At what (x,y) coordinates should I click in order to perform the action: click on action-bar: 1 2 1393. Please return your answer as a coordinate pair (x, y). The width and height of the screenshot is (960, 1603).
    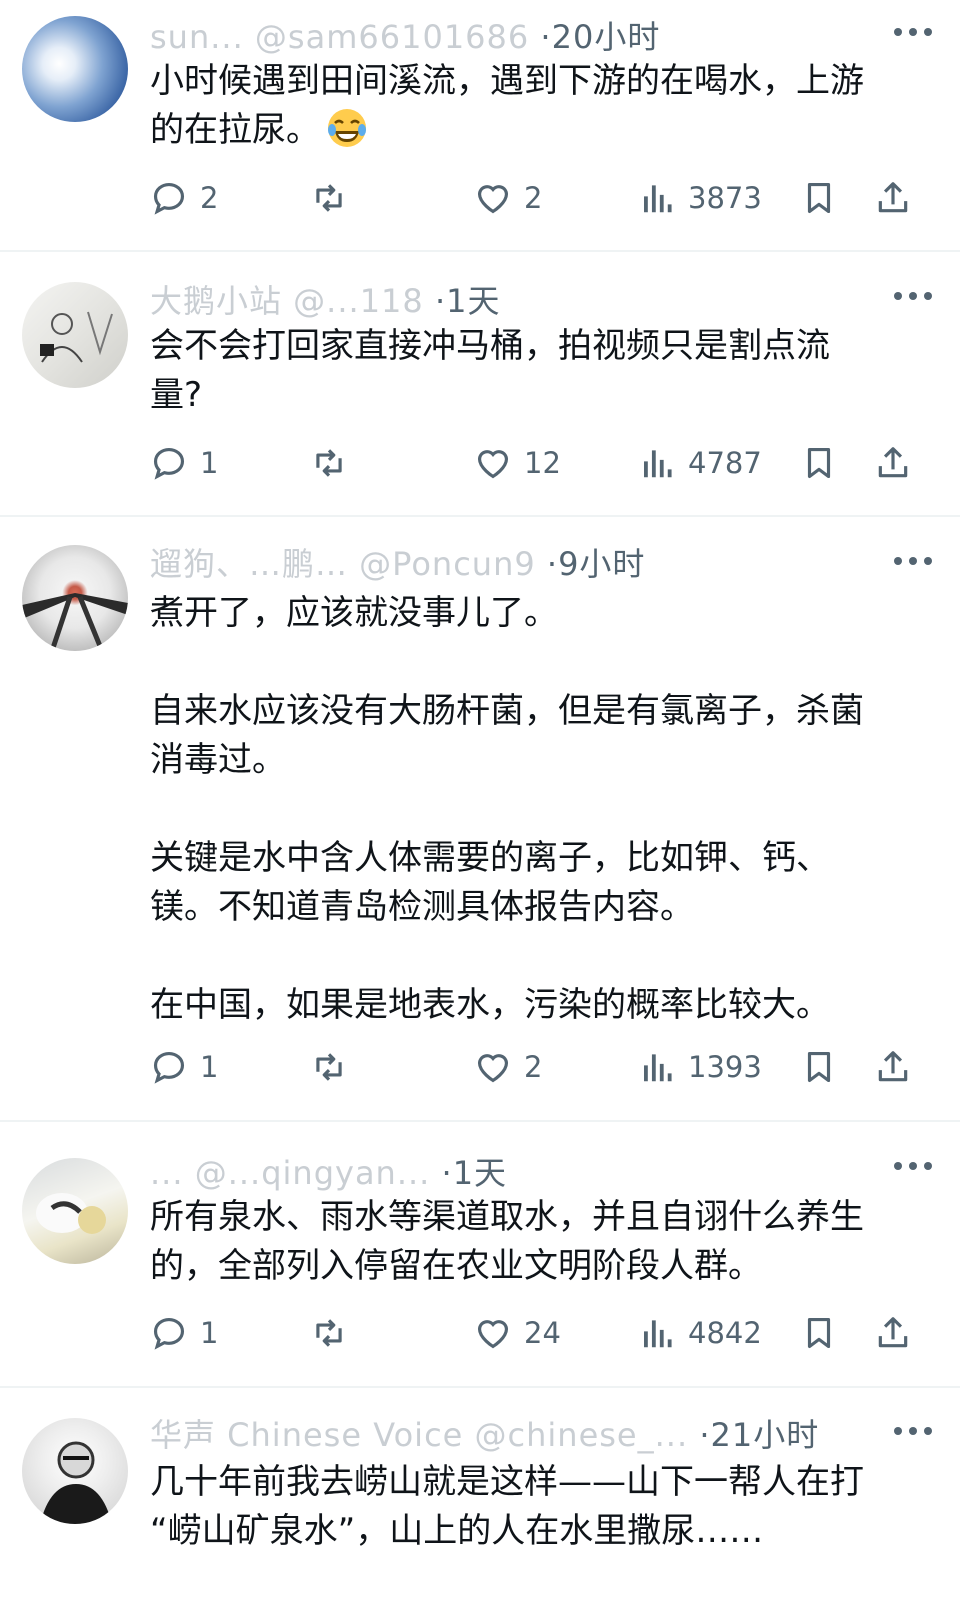
    Looking at the image, I should click on (545, 1067).